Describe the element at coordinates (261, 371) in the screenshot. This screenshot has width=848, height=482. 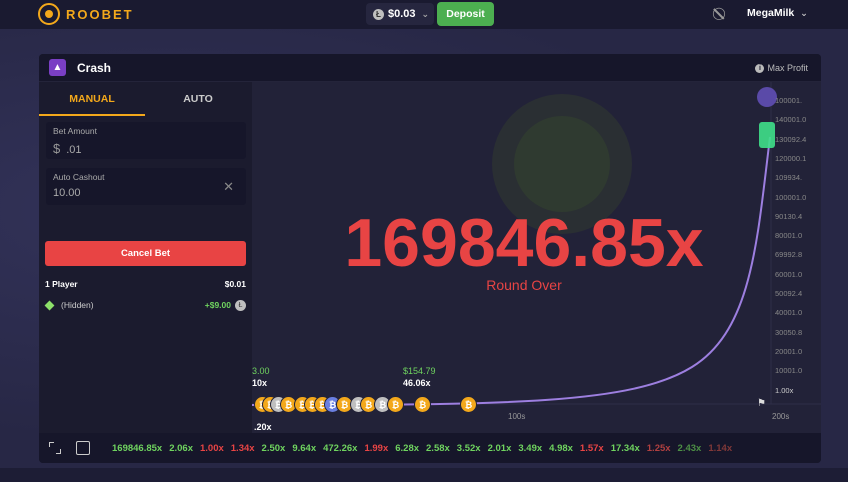
I see `cashout-amount: 3.00` at that location.